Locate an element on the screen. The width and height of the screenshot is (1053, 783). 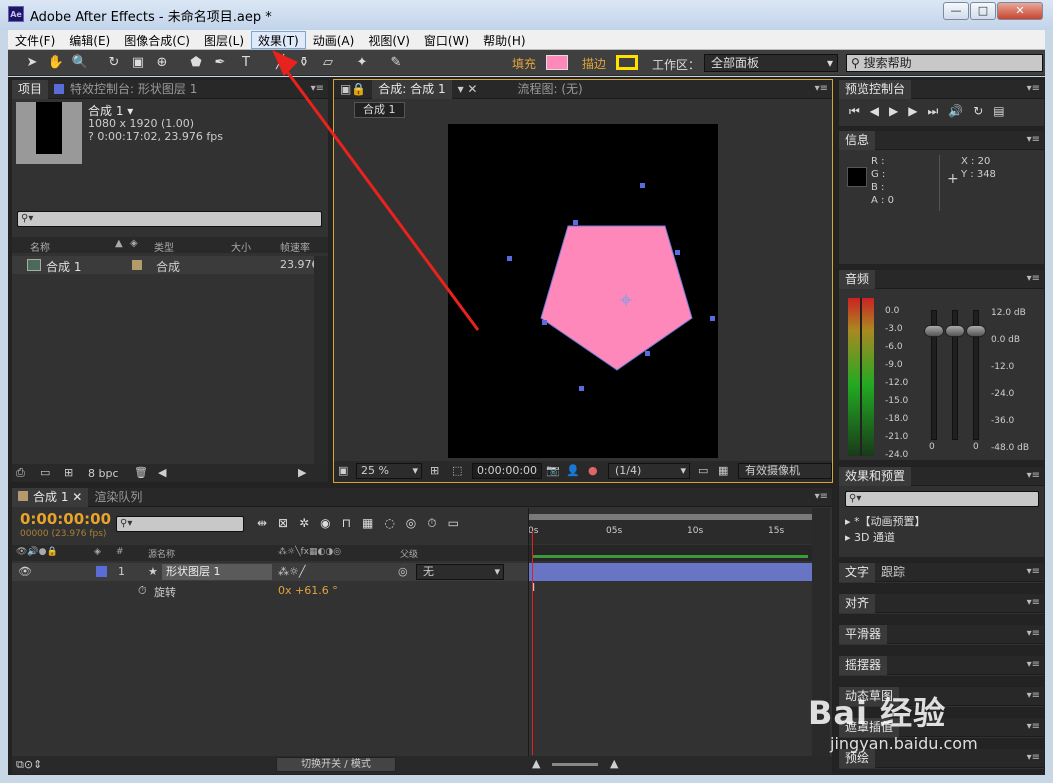
resolution-dropdown: (1/4) ▾ is located at coordinates (649, 471).